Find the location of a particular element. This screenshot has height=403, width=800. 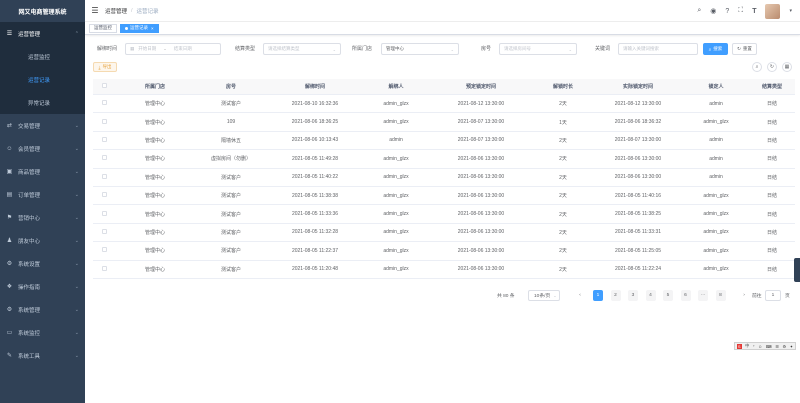

hamburger-icon: ☰ is located at coordinates (95, 10).